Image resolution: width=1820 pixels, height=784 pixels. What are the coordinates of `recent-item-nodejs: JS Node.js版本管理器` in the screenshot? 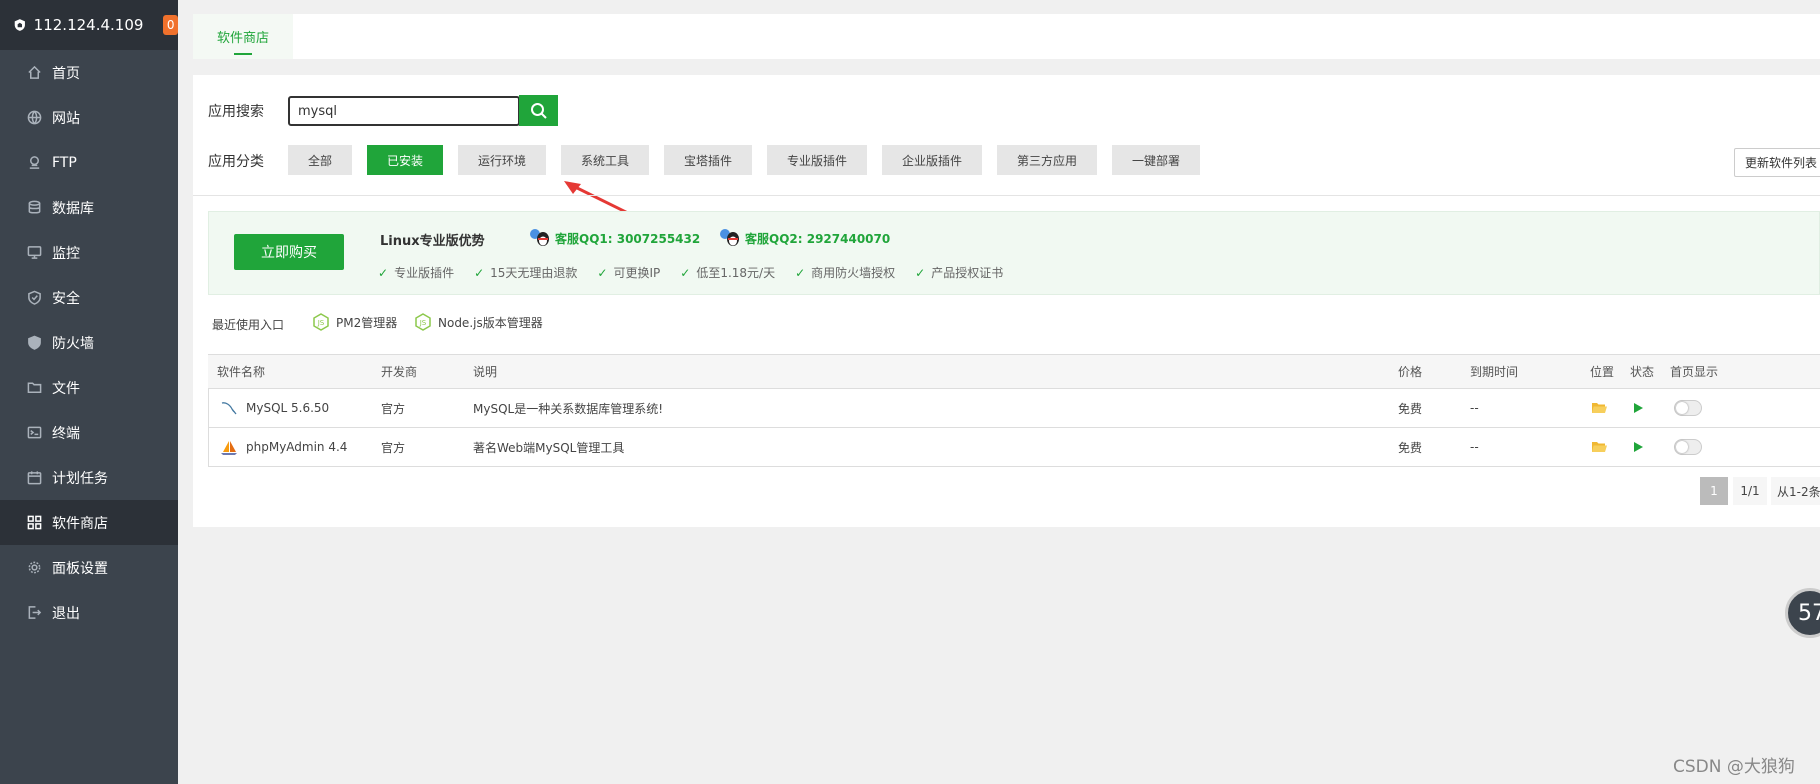 It's located at (478, 322).